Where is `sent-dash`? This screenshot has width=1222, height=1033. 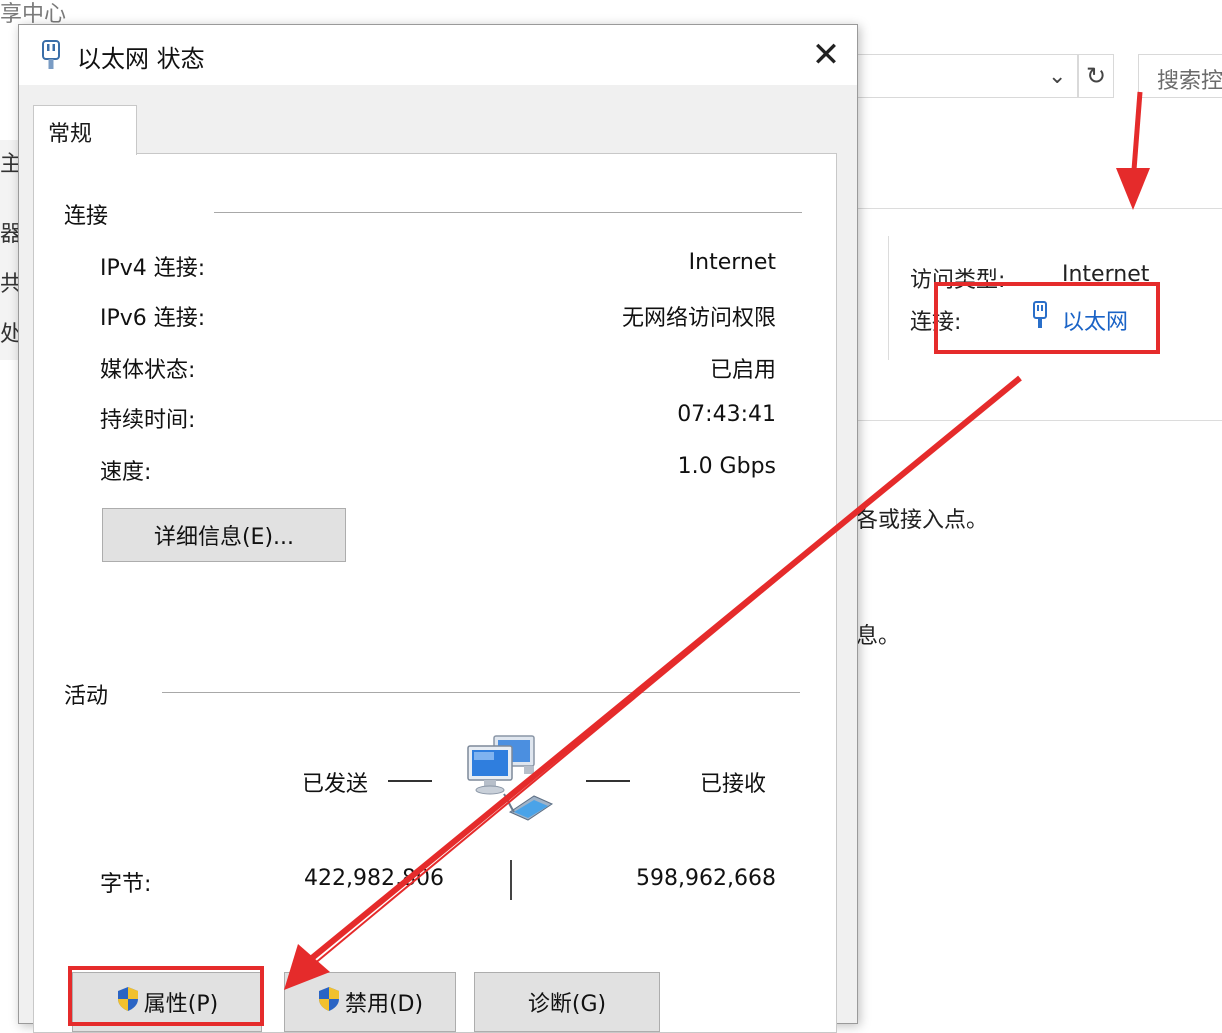
sent-dash is located at coordinates (410, 781).